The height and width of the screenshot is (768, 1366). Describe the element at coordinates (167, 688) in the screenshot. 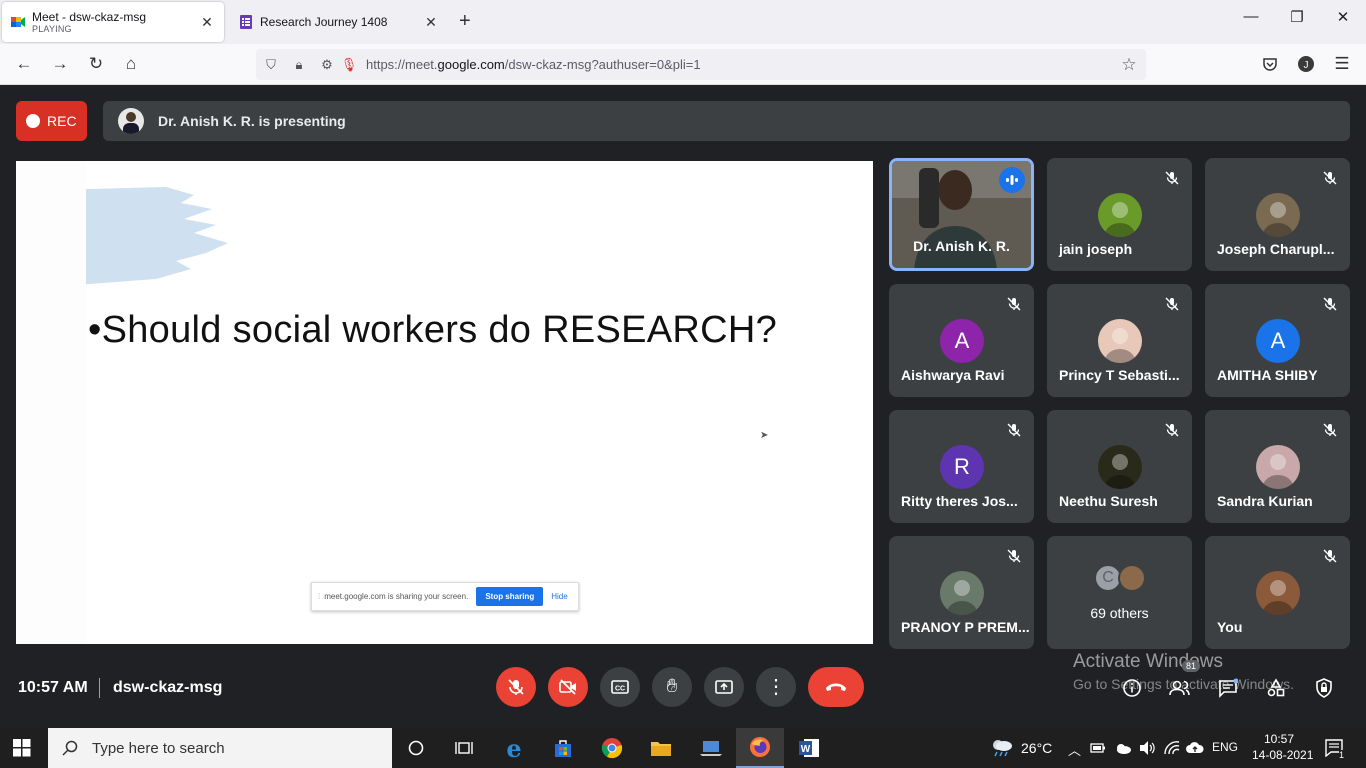

I see `meeting-code: dsw-ckaz-msg` at that location.